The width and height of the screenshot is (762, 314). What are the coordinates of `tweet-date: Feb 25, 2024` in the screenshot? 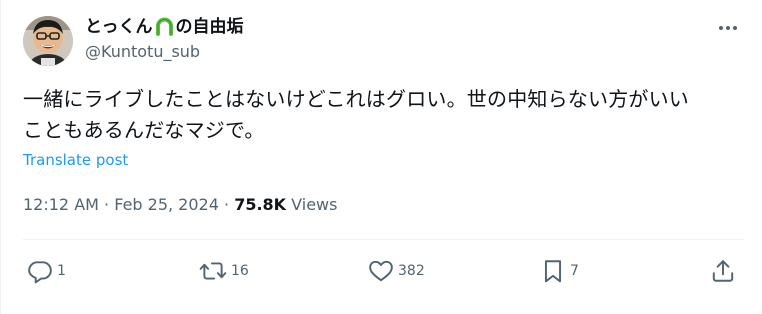 It's located at (166, 204).